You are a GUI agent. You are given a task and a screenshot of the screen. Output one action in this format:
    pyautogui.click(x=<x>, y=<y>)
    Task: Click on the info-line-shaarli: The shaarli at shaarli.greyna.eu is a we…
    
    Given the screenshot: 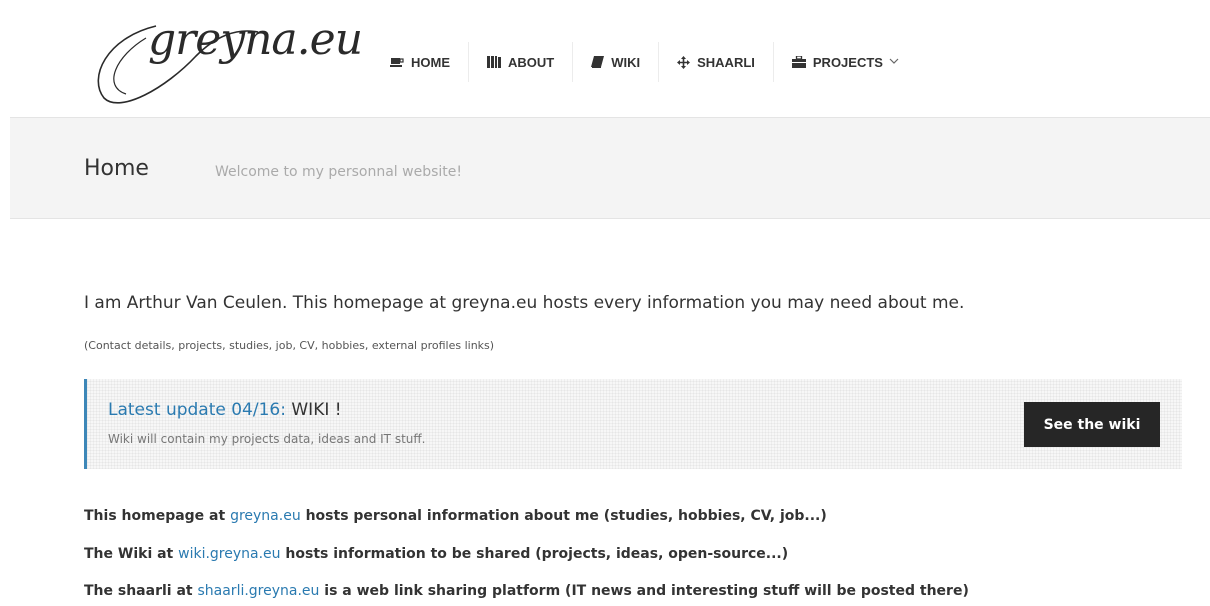 What is the action you would take?
    pyautogui.click(x=526, y=591)
    